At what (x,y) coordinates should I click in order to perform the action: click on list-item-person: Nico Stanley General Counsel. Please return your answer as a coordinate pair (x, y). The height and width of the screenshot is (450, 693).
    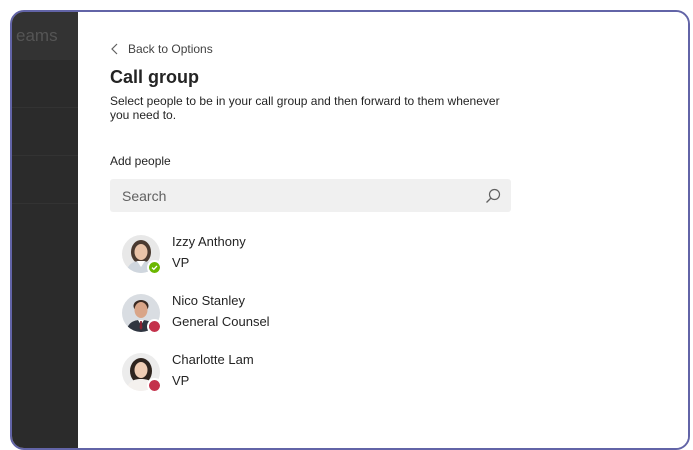
    Looking at the image, I should click on (196, 321).